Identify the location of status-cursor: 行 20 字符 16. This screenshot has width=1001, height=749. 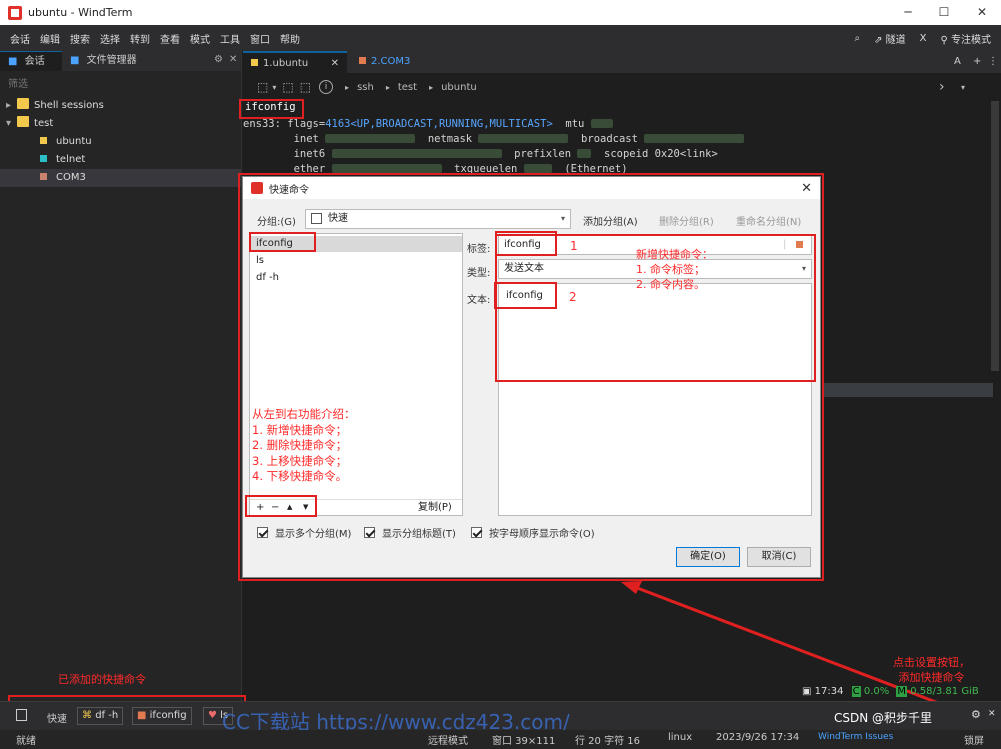
(607, 739).